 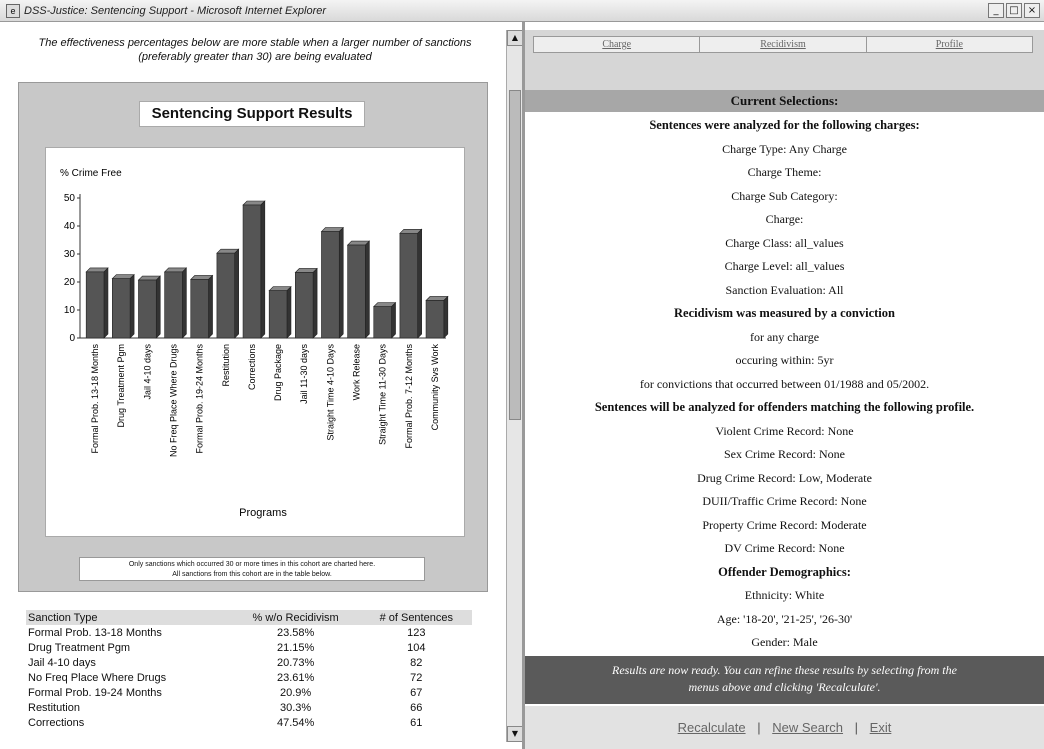 I want to click on col-recidivism: % w/o Recidivism, so click(x=295, y=617).